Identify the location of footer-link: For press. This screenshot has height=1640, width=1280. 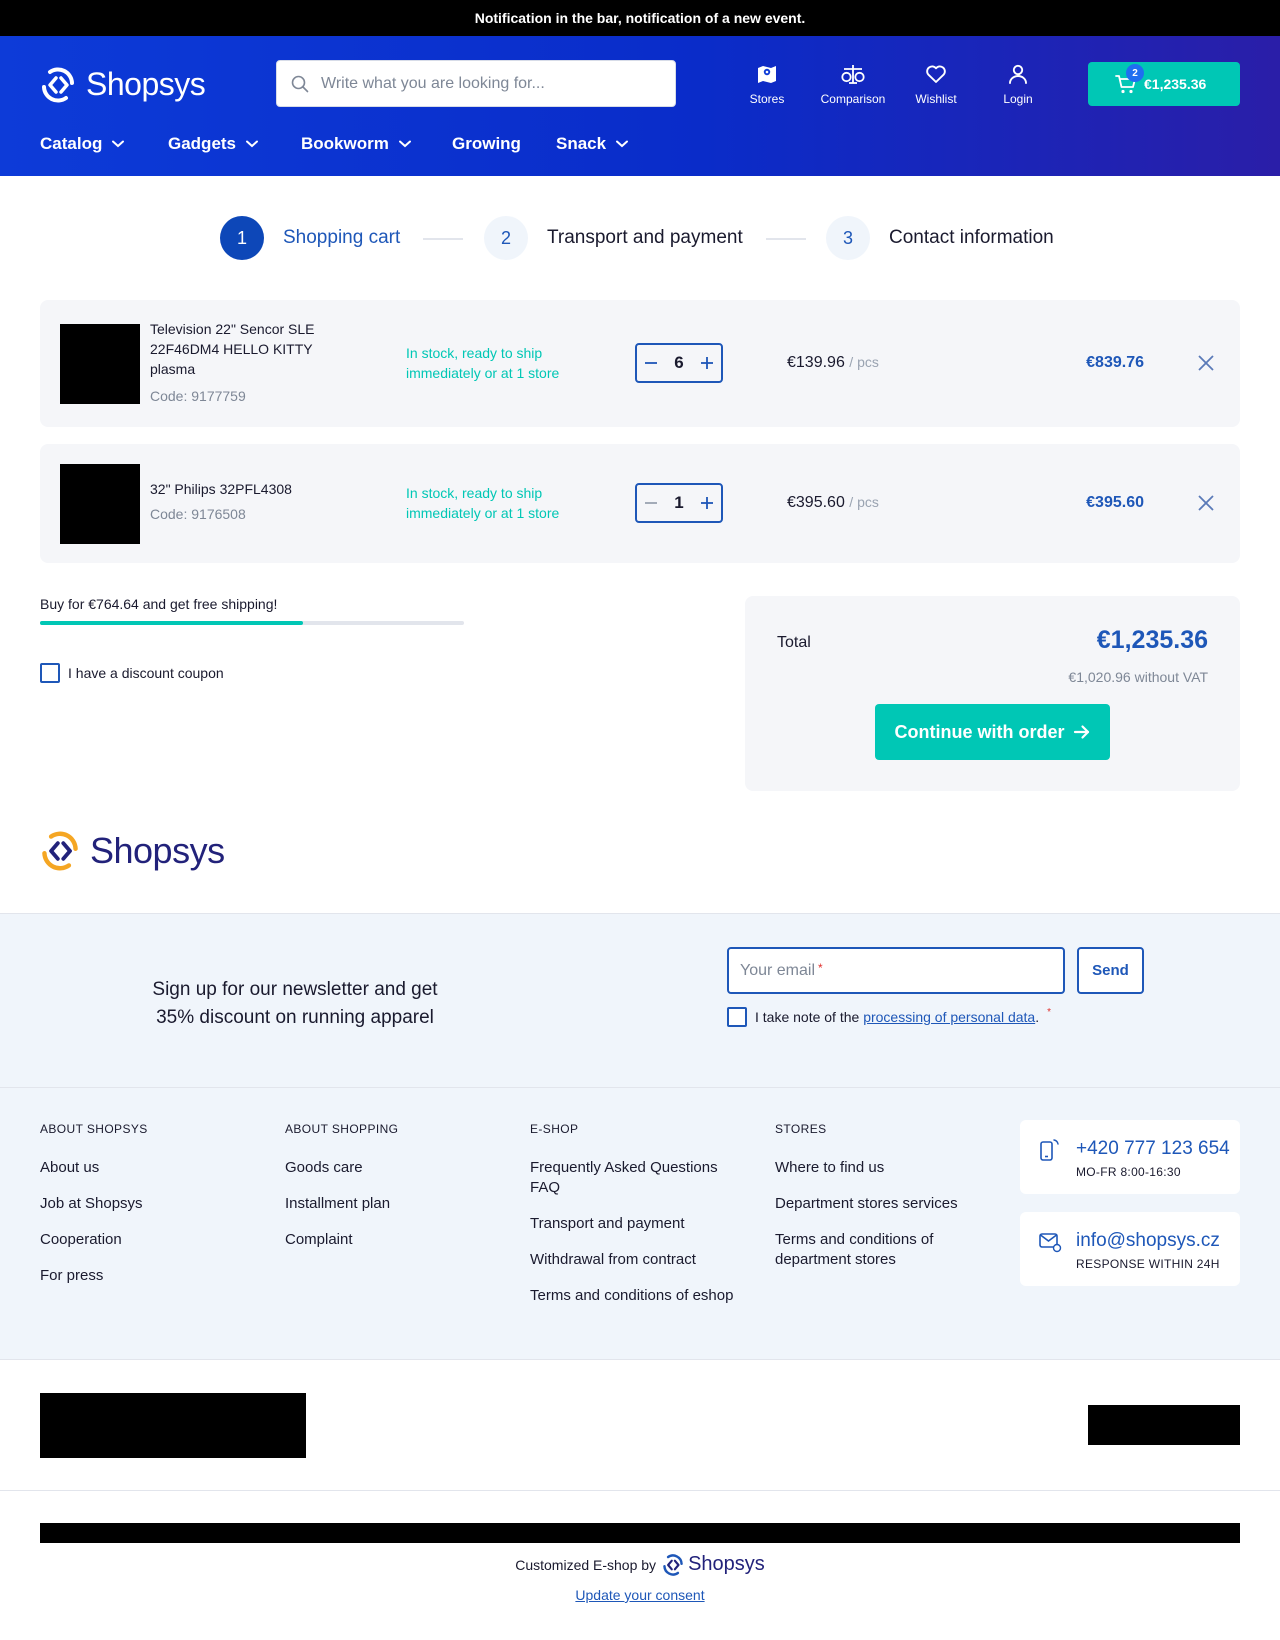
(147, 1276).